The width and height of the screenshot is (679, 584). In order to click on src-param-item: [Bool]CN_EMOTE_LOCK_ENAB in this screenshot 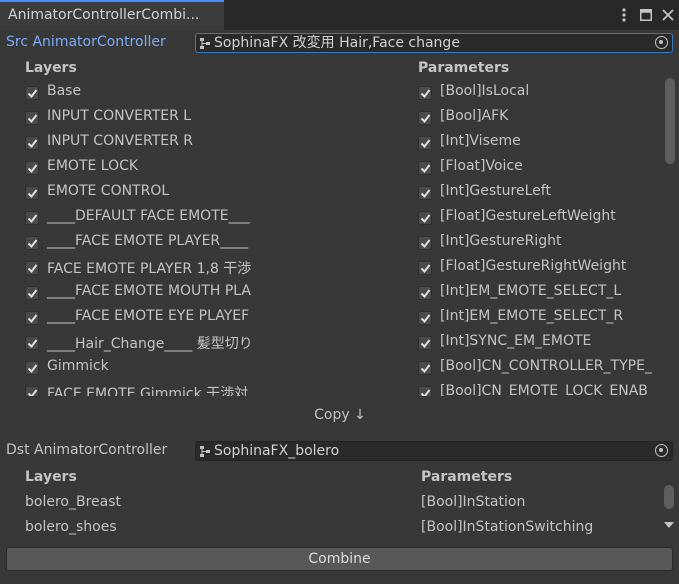, I will do `click(538, 389)`.